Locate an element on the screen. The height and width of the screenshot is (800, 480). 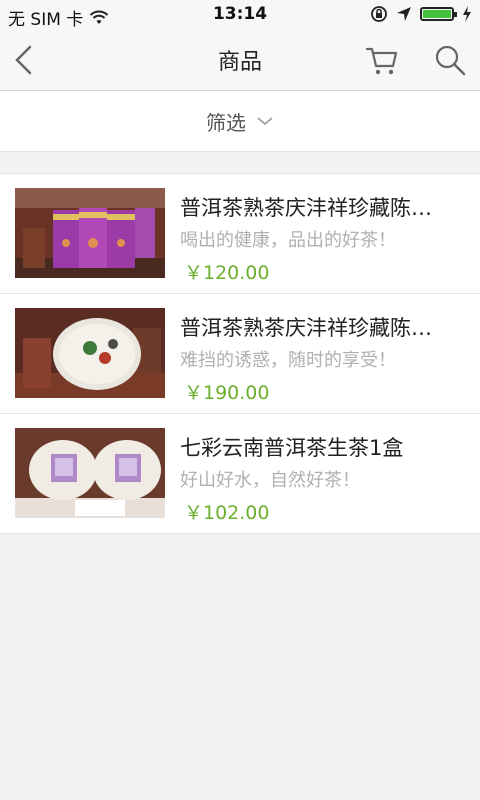
status-right is located at coordinates (421, 14).